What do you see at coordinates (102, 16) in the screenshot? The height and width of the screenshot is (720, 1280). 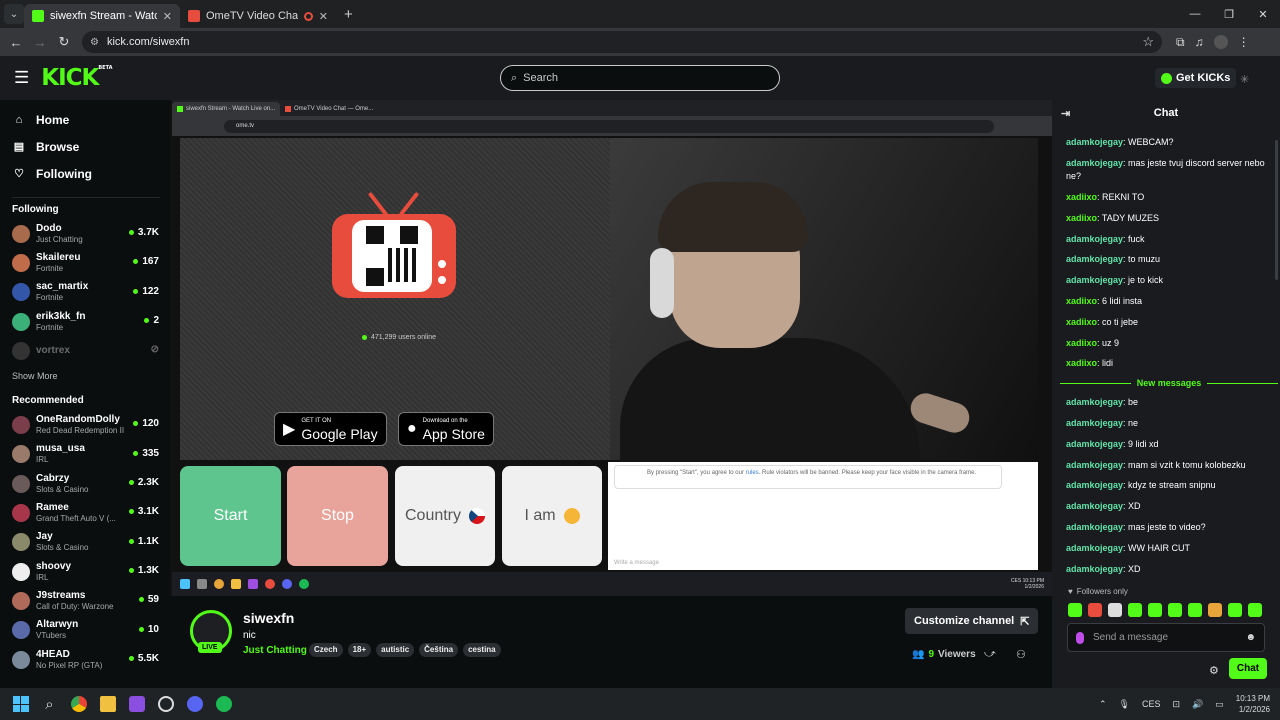 I see `tab-kick: siwexfn Stream - Watch Live on Kick ✕` at bounding box center [102, 16].